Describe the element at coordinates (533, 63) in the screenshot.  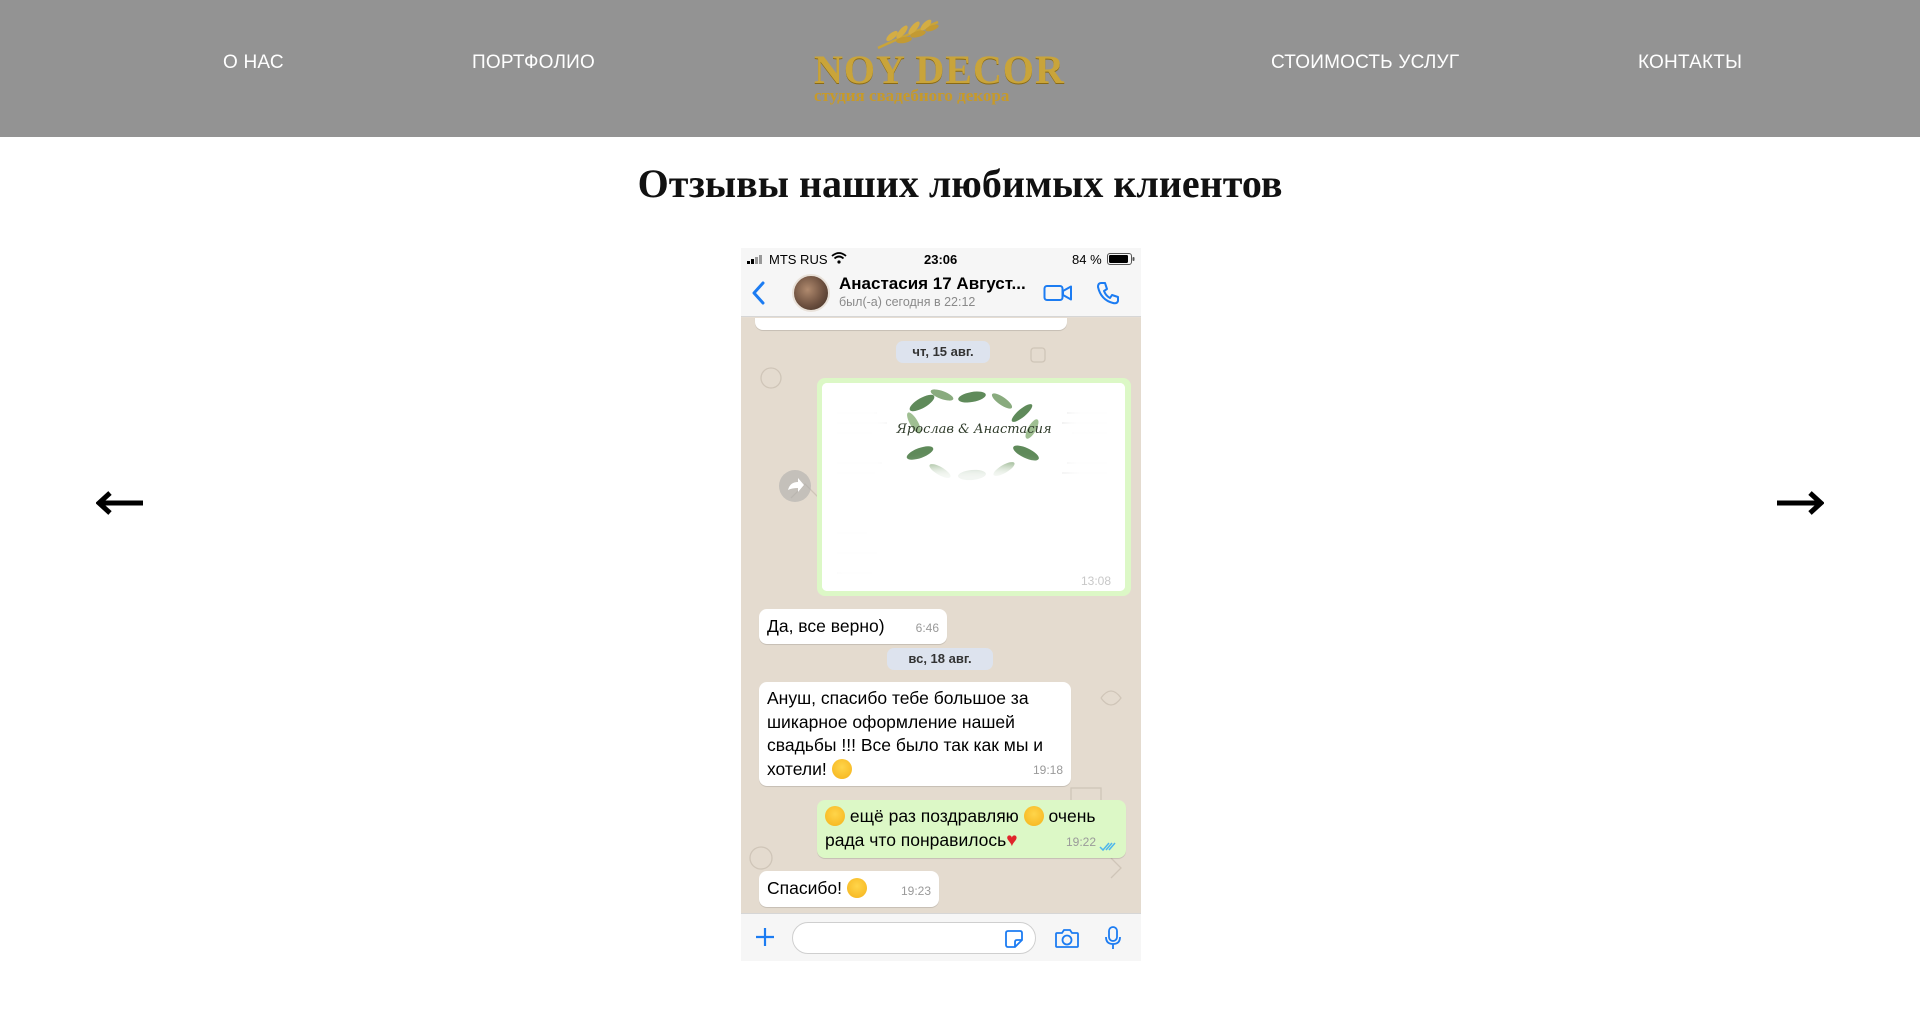
I see `nav-portfolio-link: ПОРТФОЛИО` at that location.